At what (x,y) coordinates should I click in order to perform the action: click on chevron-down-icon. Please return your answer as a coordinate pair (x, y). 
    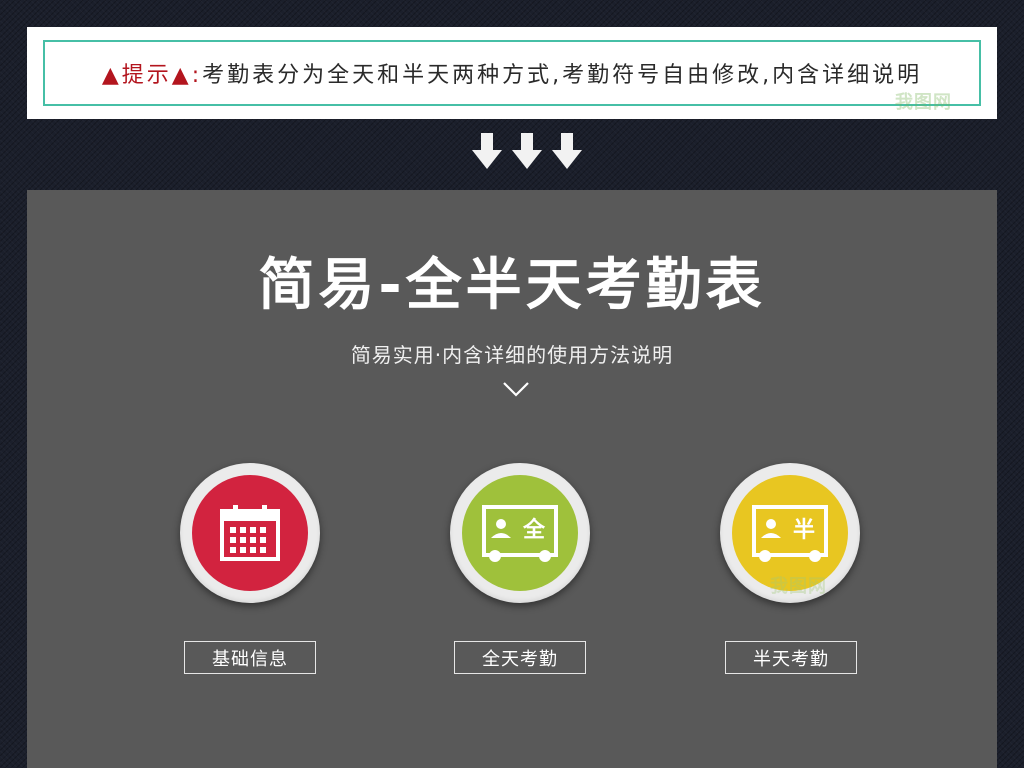
    Looking at the image, I should click on (516, 389).